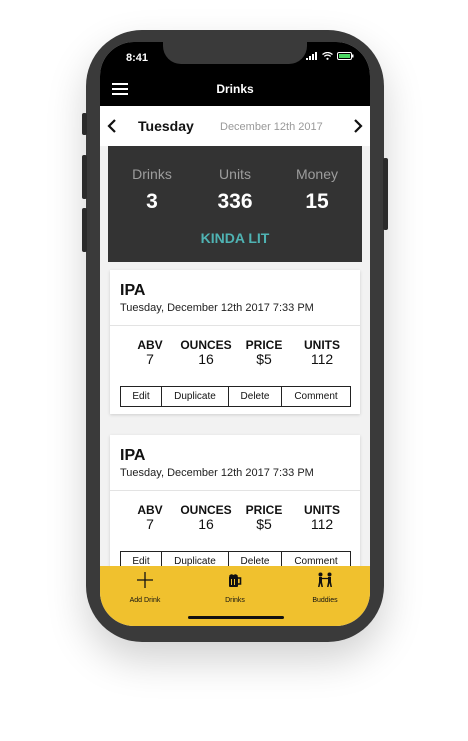  I want to click on mute-switch, so click(84, 124).